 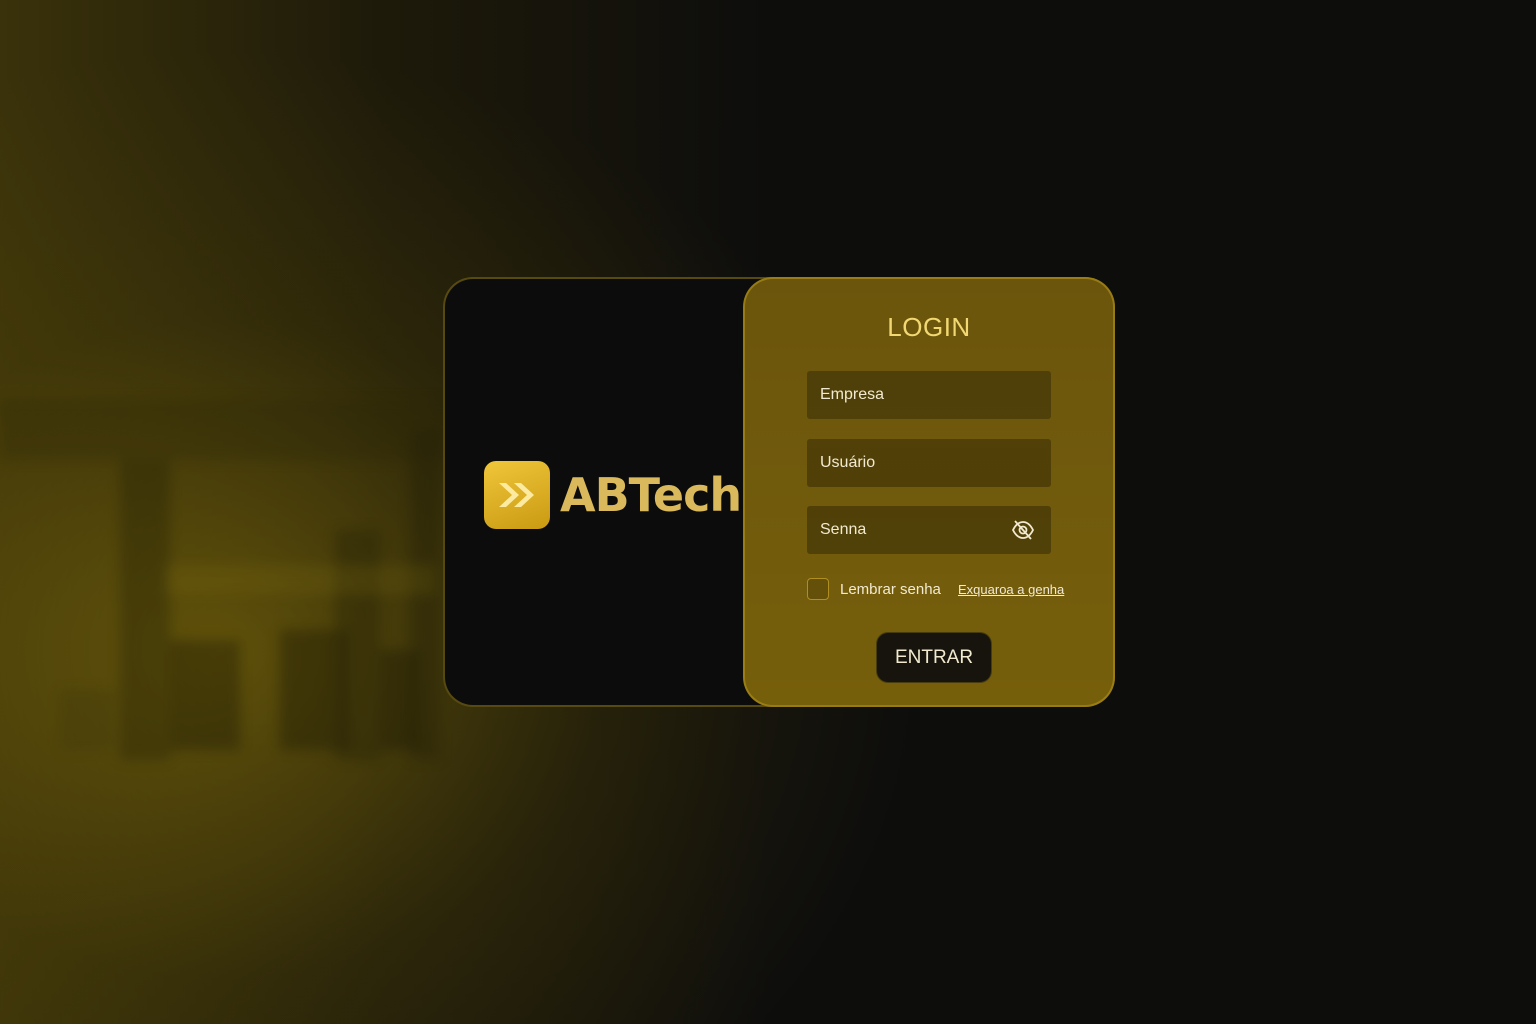 What do you see at coordinates (848, 462) in the screenshot?
I see `username-placeholder: Usuário` at bounding box center [848, 462].